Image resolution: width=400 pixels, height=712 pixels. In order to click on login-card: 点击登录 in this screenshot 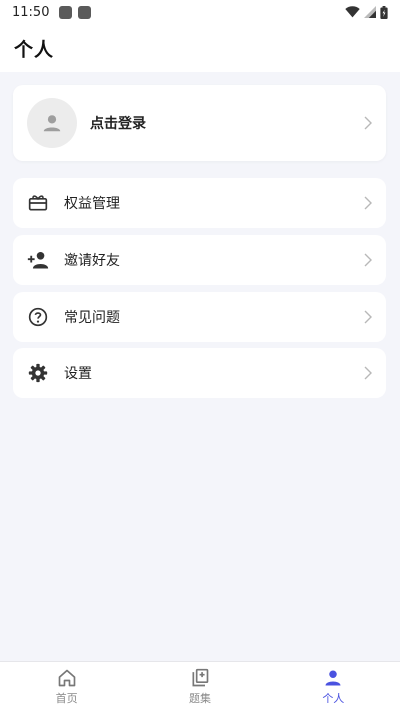, I will do `click(199, 123)`.